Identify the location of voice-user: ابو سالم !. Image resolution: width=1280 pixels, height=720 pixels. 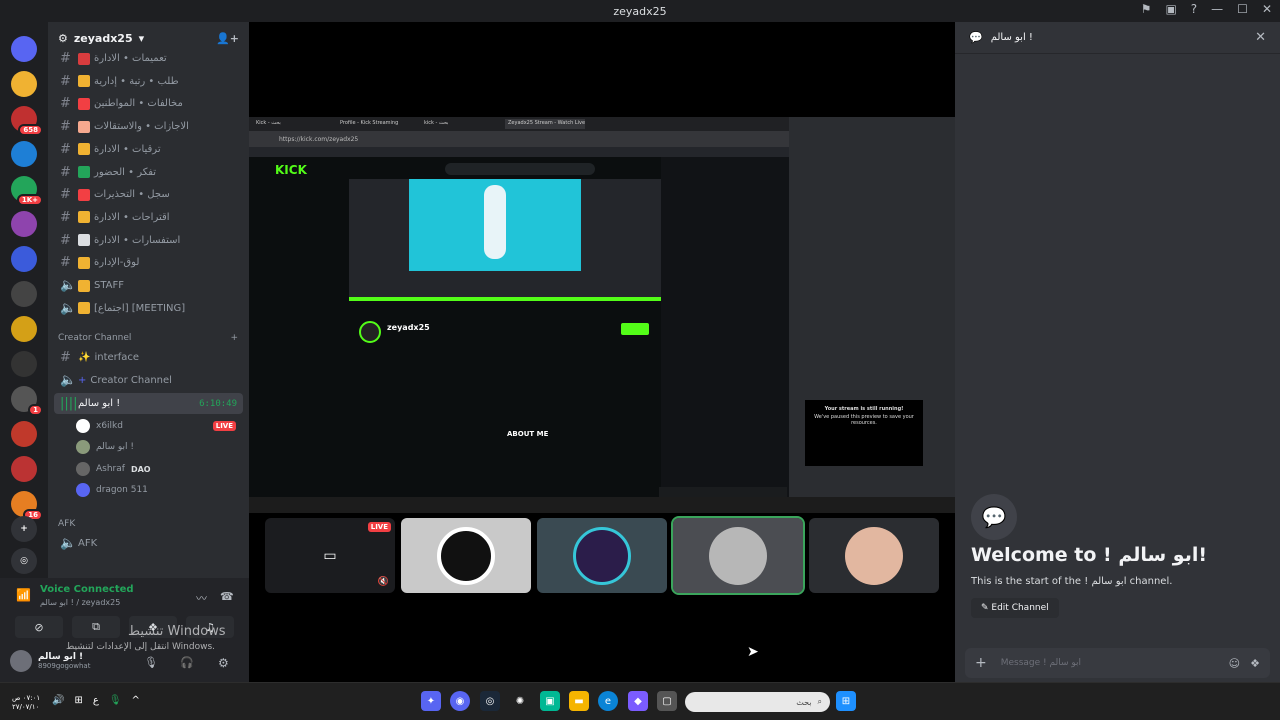
(156, 447).